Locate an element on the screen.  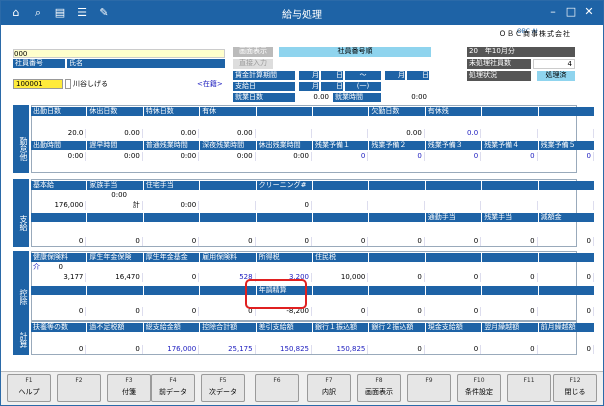
deduction-value-row2_vals-9: 0 is located at coordinates (566, 311).